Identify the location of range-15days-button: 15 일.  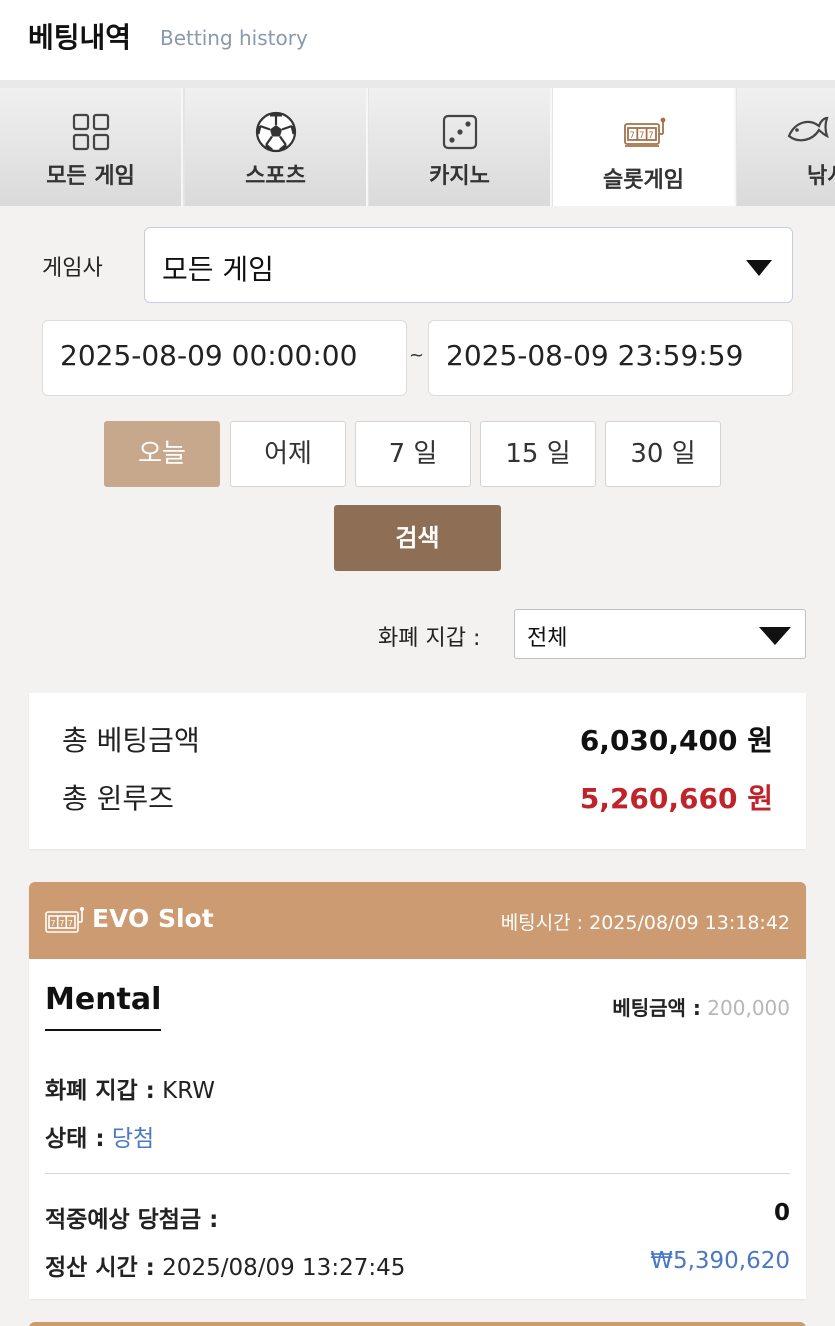
(538, 454).